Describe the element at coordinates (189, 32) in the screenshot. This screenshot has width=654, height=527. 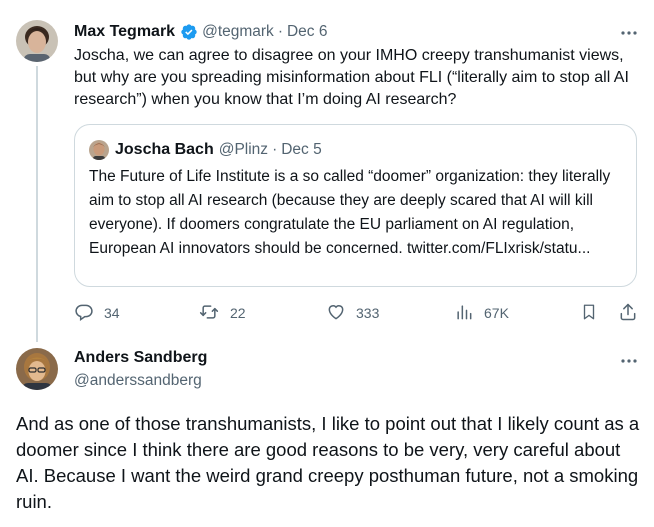
I see `verified-badge-icon` at that location.